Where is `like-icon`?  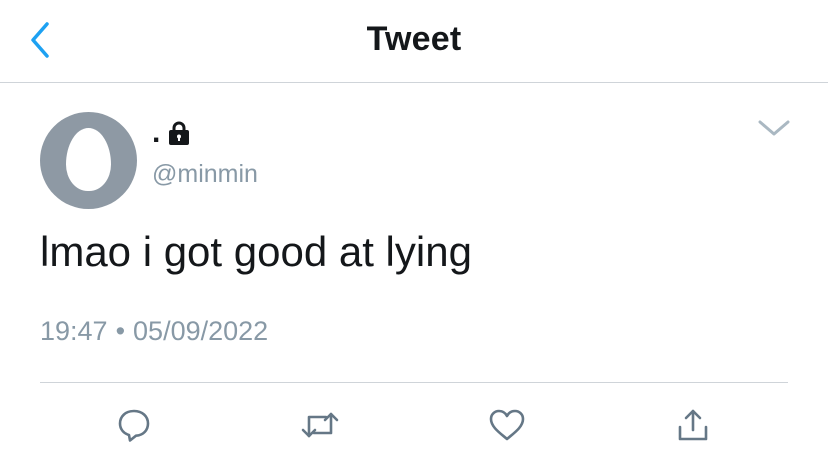
like-icon is located at coordinates (507, 425).